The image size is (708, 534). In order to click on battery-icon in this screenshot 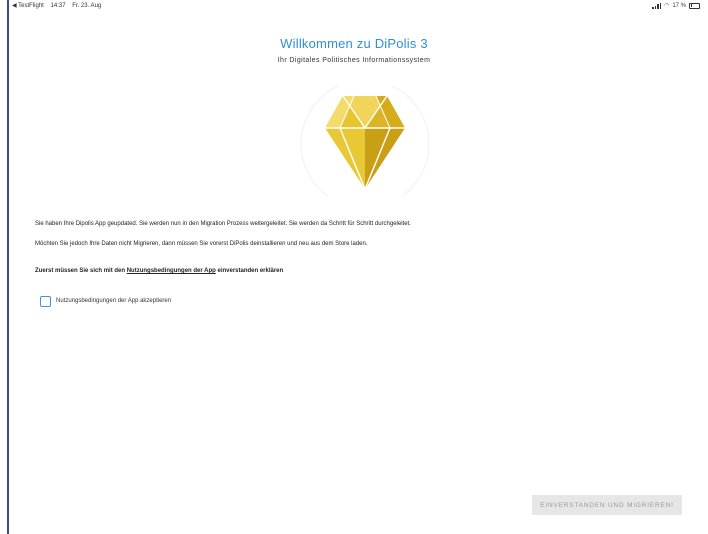, I will do `click(694, 5)`.